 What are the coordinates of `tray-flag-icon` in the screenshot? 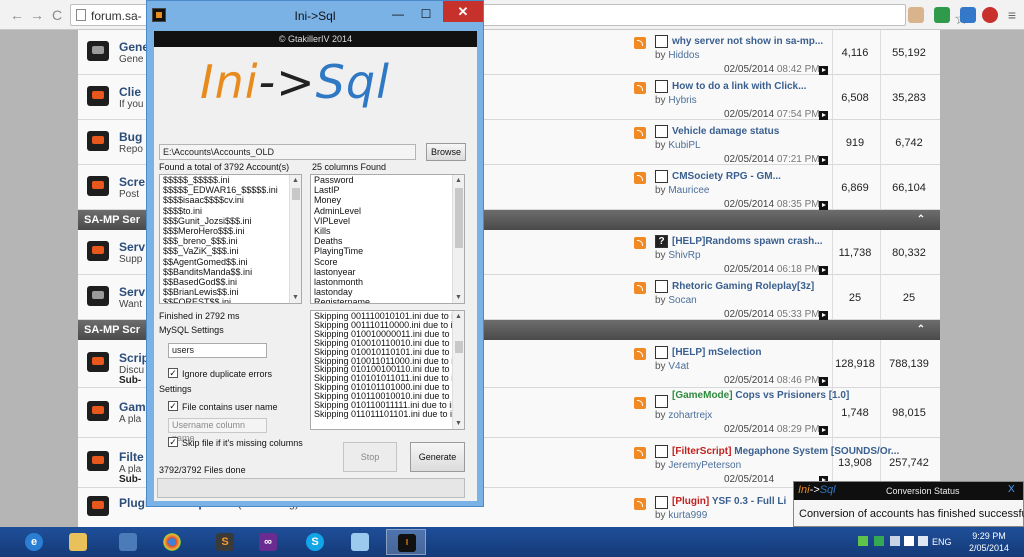 It's located at (895, 541).